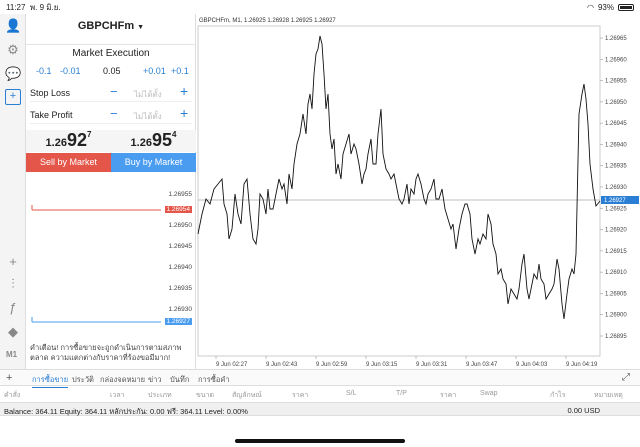 The image size is (640, 447). What do you see at coordinates (13, 97) in the screenshot?
I see `new-order-icon: +` at bounding box center [13, 97].